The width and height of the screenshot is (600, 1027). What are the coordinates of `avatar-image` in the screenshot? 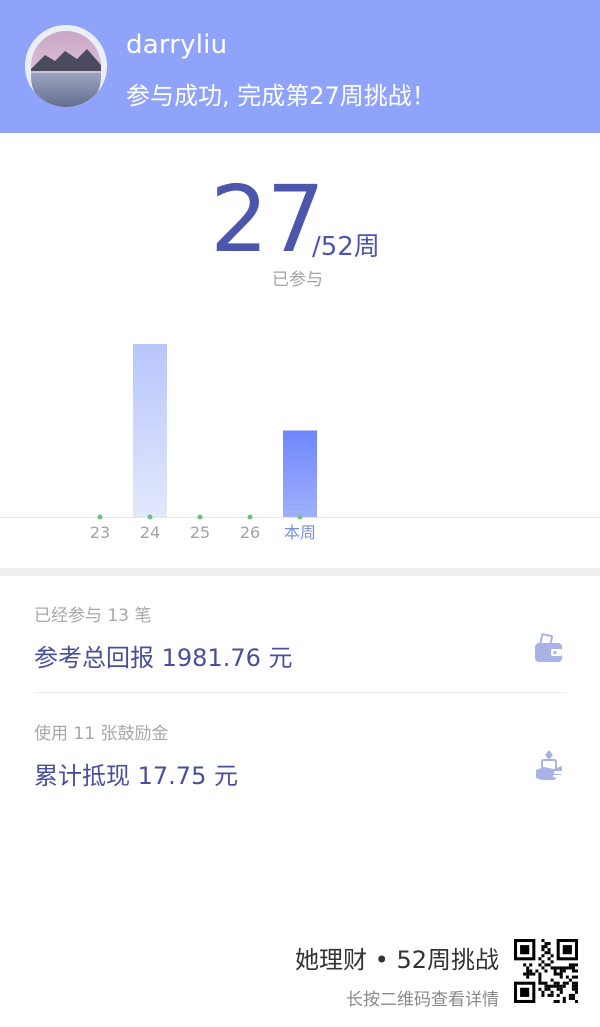 It's located at (66, 66).